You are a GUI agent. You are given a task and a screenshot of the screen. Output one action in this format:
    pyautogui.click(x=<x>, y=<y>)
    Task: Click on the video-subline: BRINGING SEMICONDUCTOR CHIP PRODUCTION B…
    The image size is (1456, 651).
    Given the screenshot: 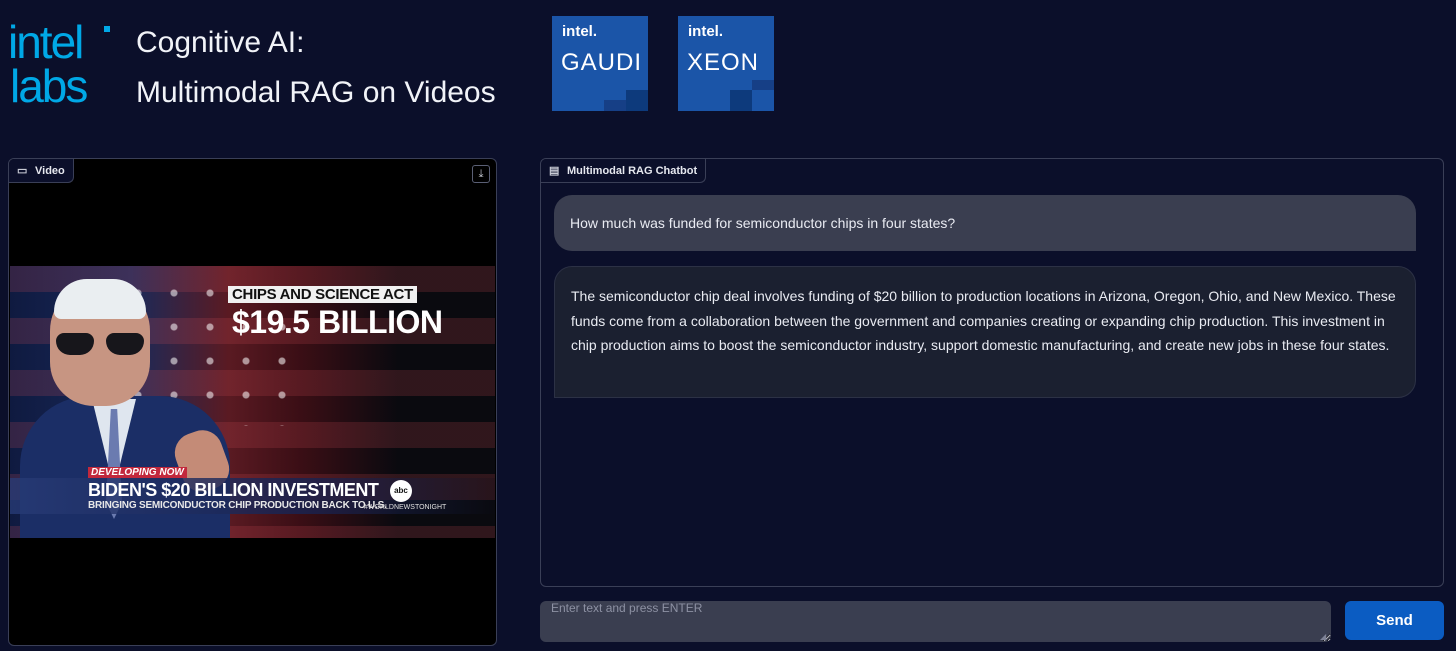 What is the action you would take?
    pyautogui.click(x=237, y=505)
    